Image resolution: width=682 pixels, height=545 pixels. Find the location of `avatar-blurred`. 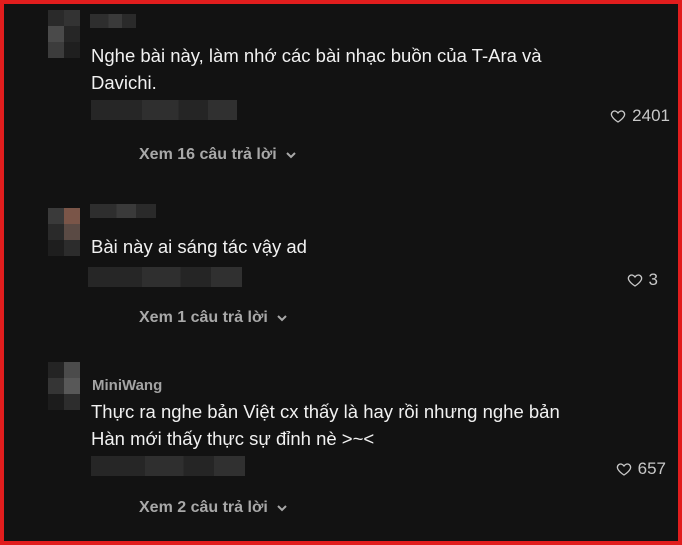

avatar-blurred is located at coordinates (64, 386).